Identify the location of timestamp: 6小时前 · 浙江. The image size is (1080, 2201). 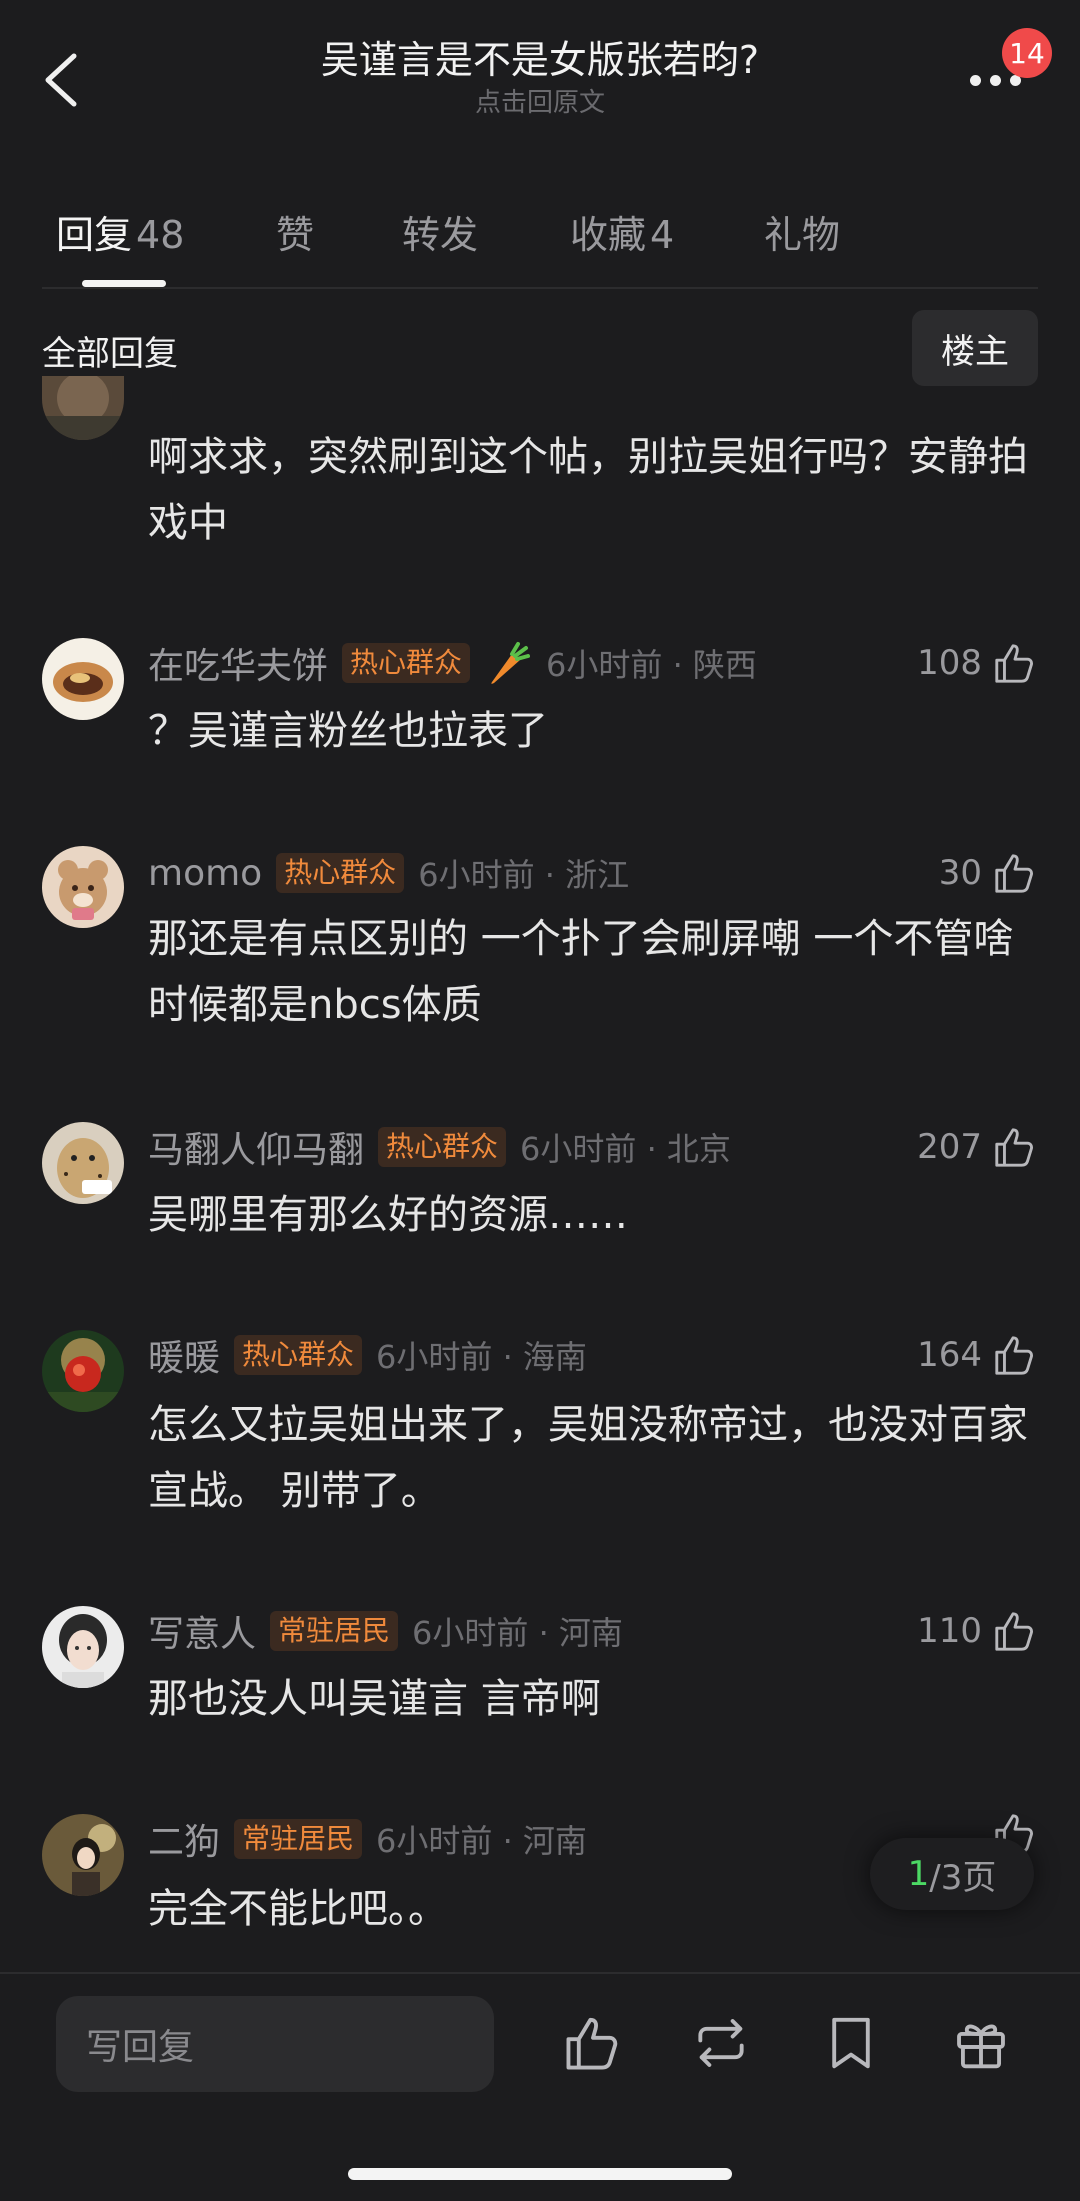
(524, 875).